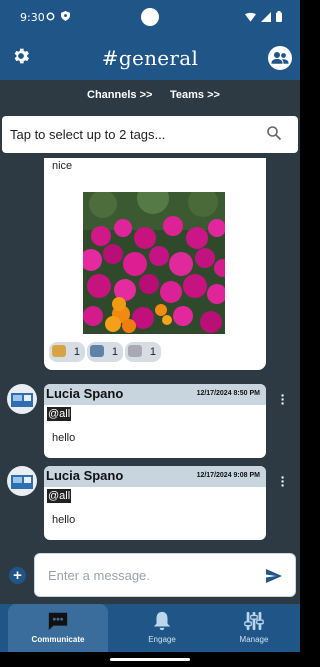  I want to click on wifi-icon, so click(251, 17).